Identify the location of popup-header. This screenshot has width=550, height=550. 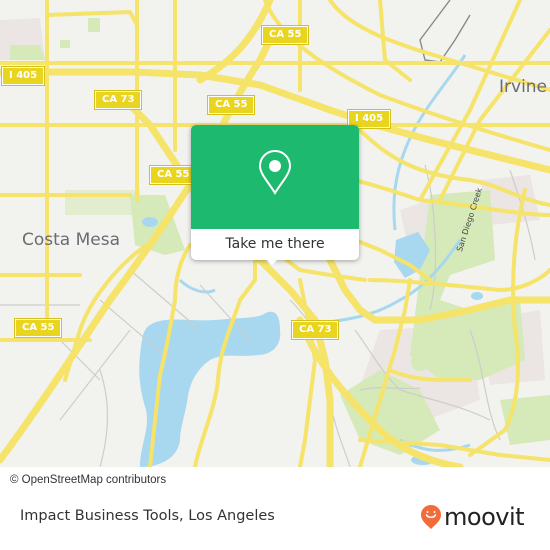
(275, 177).